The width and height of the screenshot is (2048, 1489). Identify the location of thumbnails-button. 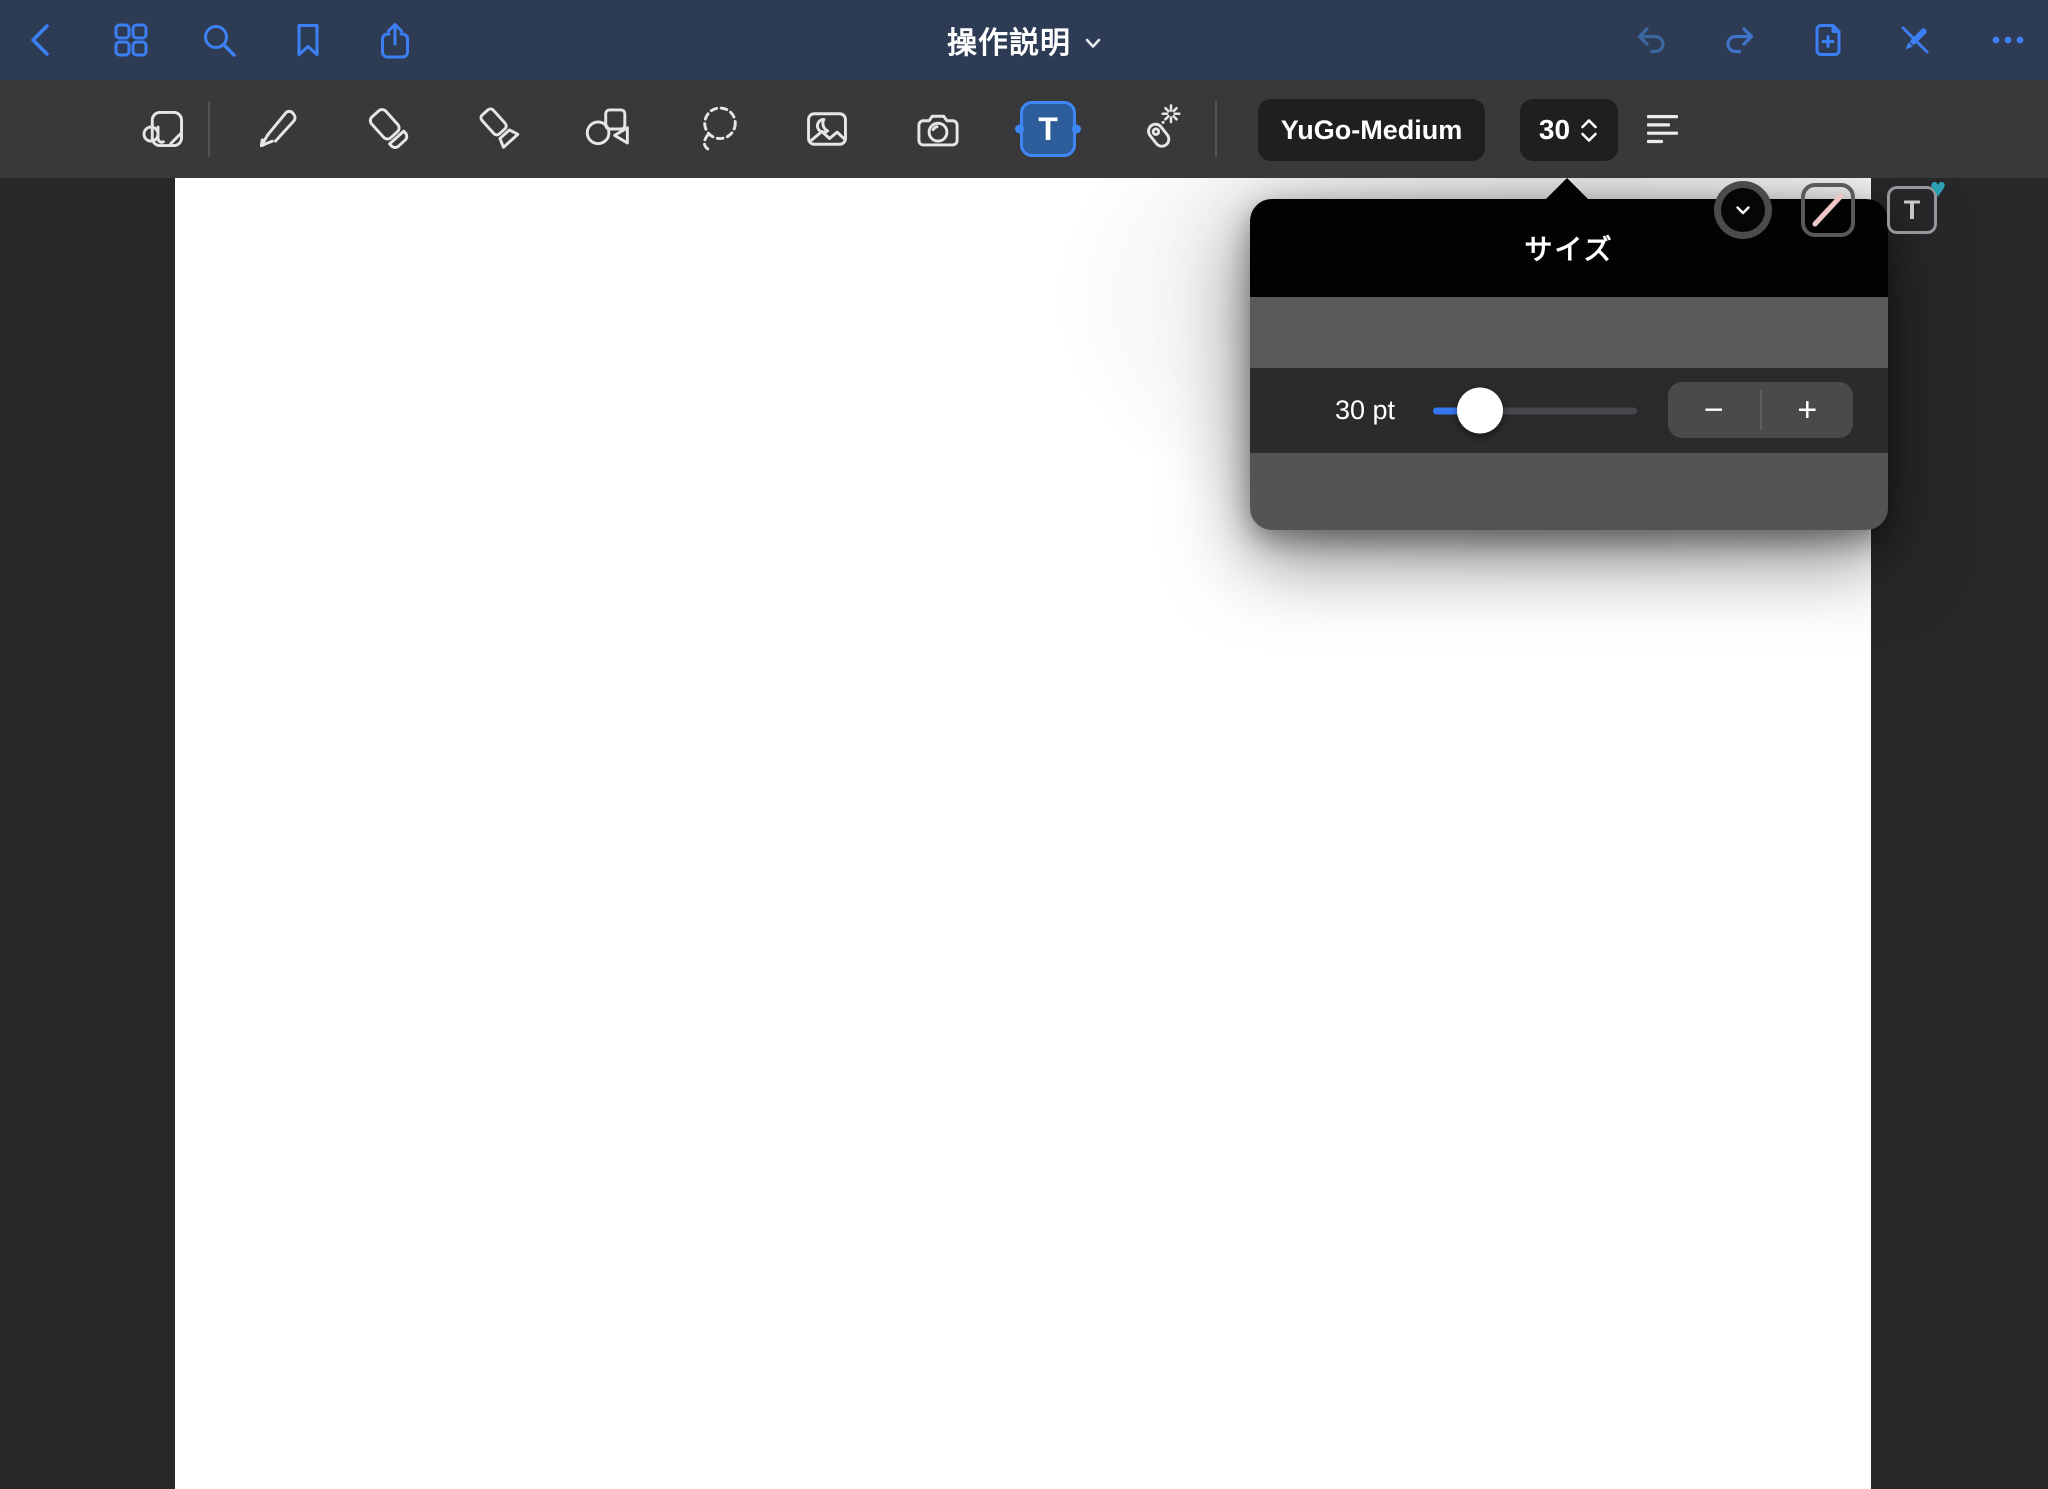
(131, 40).